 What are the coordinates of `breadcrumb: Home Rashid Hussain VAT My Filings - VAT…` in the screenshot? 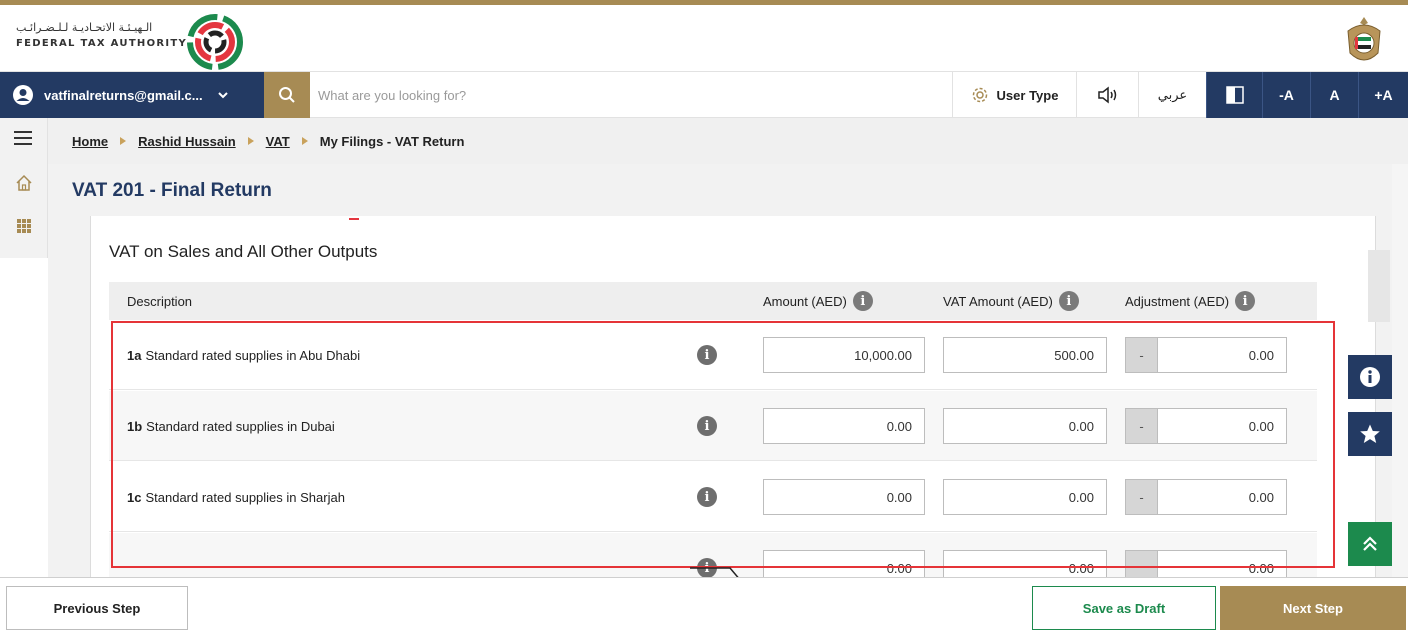 It's located at (728, 141).